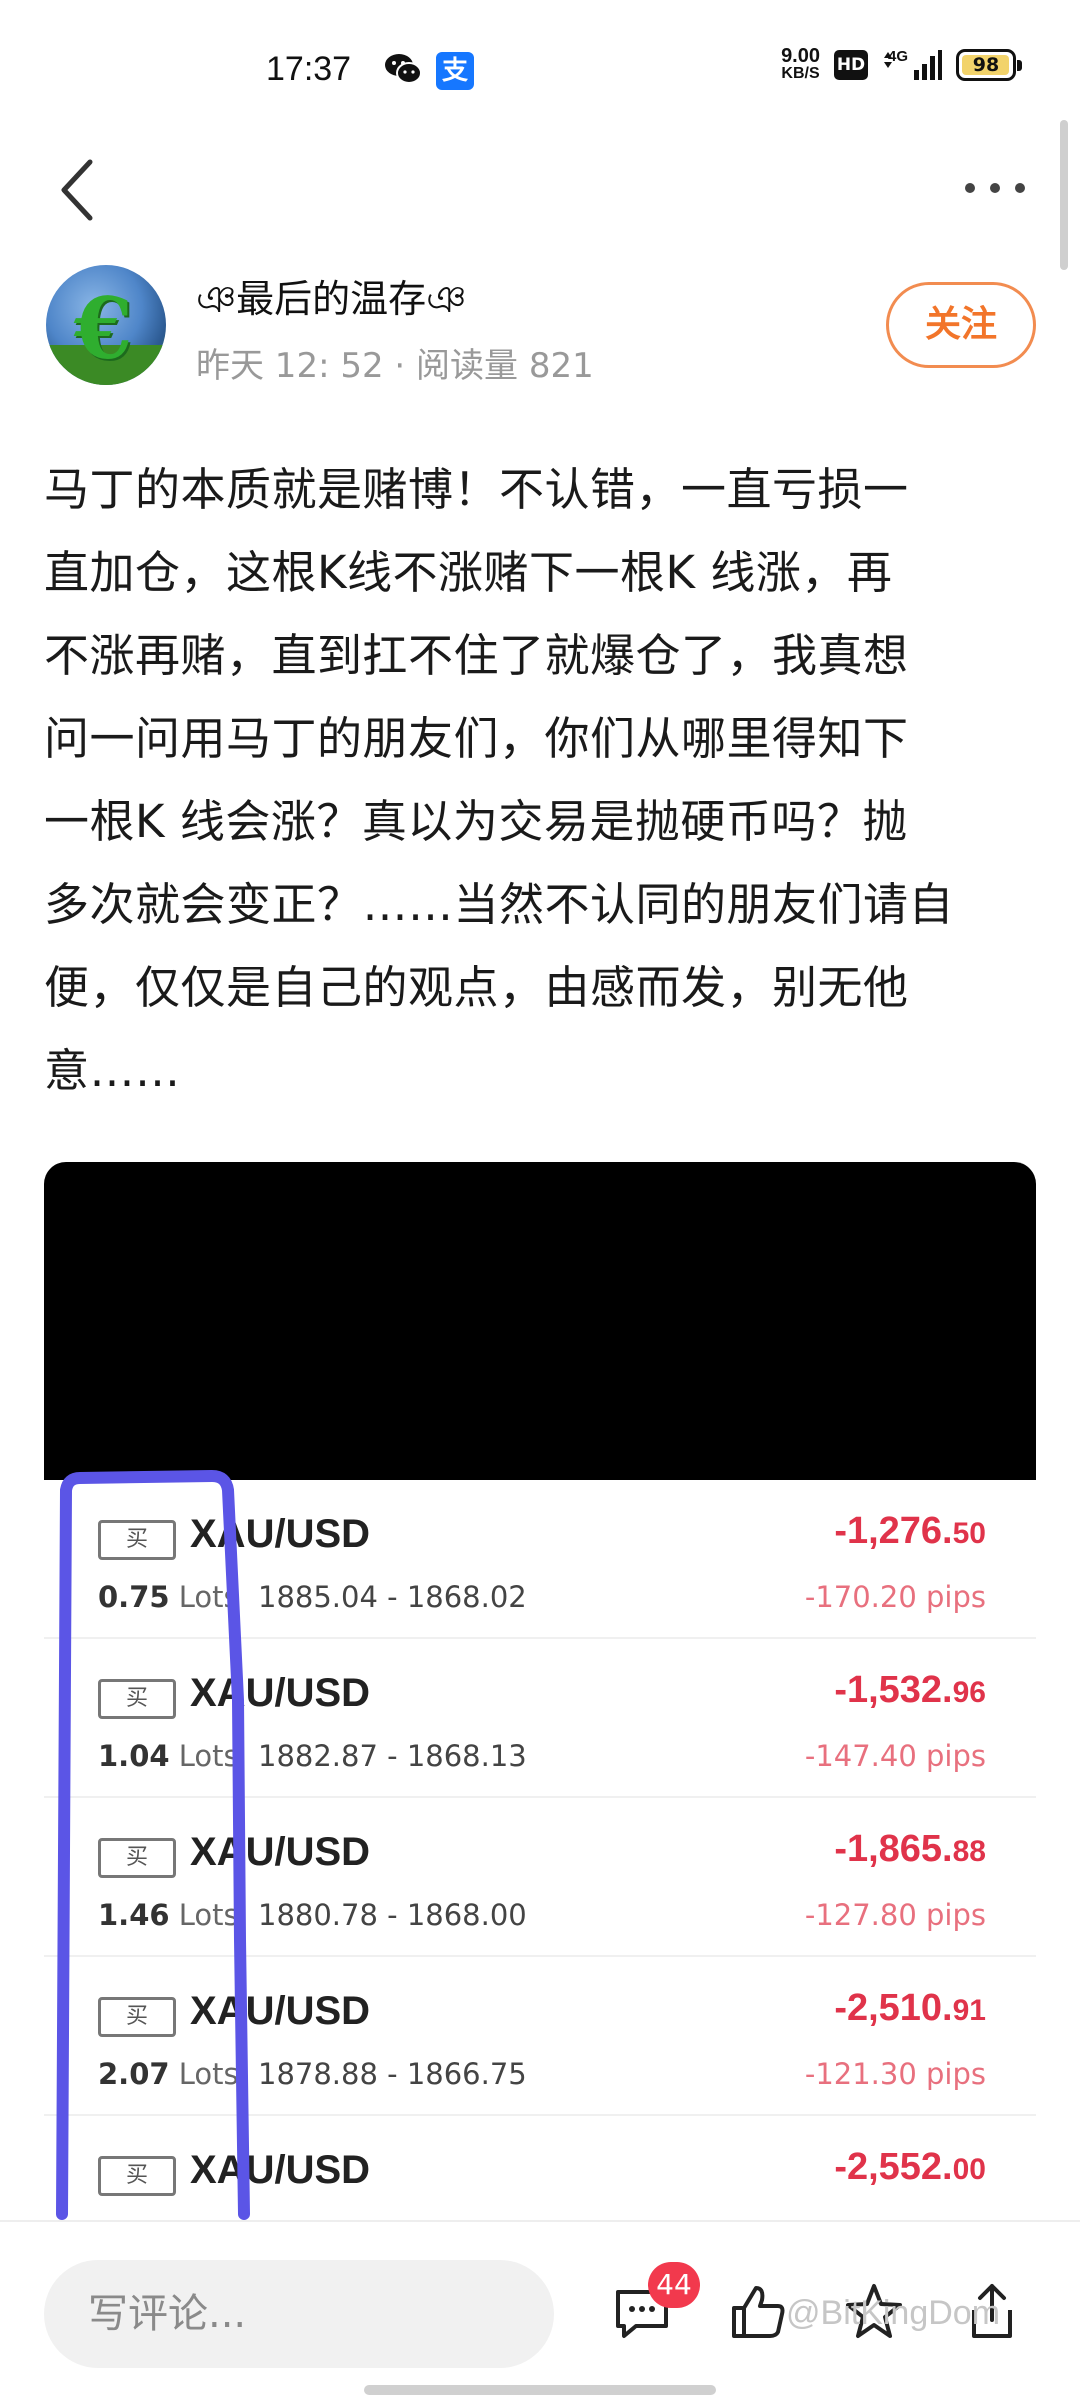  What do you see at coordinates (851, 65) in the screenshot?
I see `hd-icon: HD` at bounding box center [851, 65].